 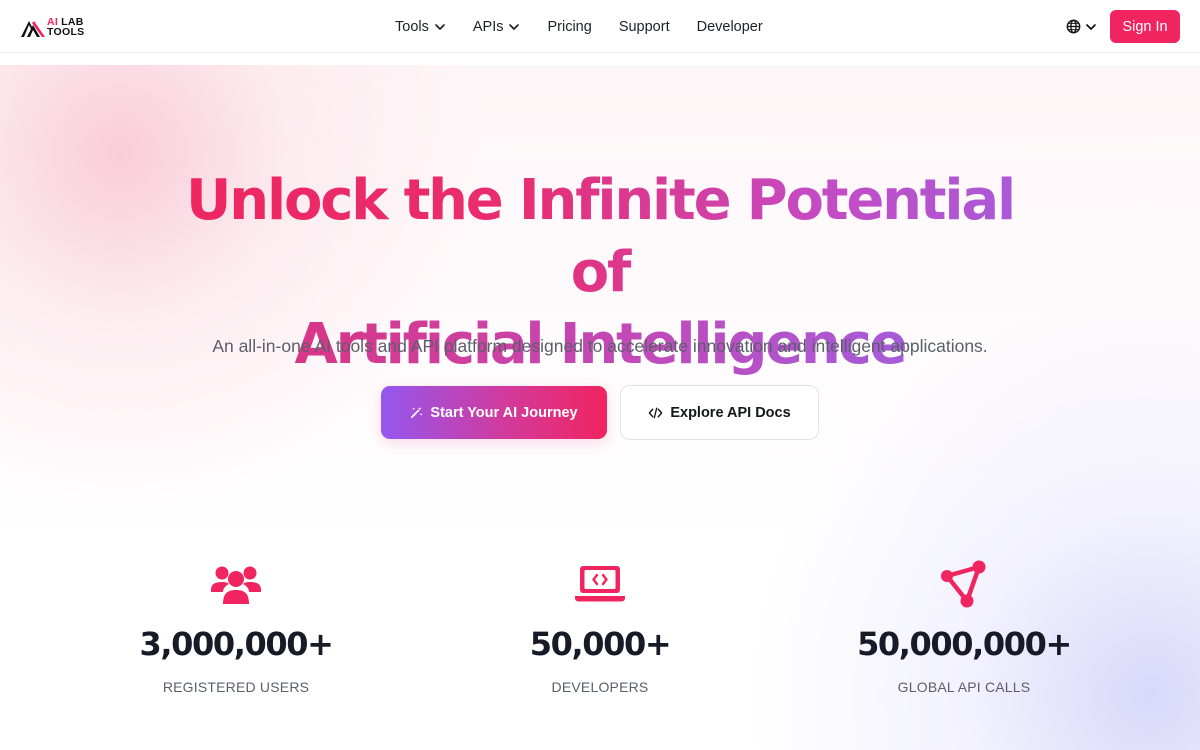 I want to click on stat-label: GLOBAL API CALLS, so click(x=964, y=687).